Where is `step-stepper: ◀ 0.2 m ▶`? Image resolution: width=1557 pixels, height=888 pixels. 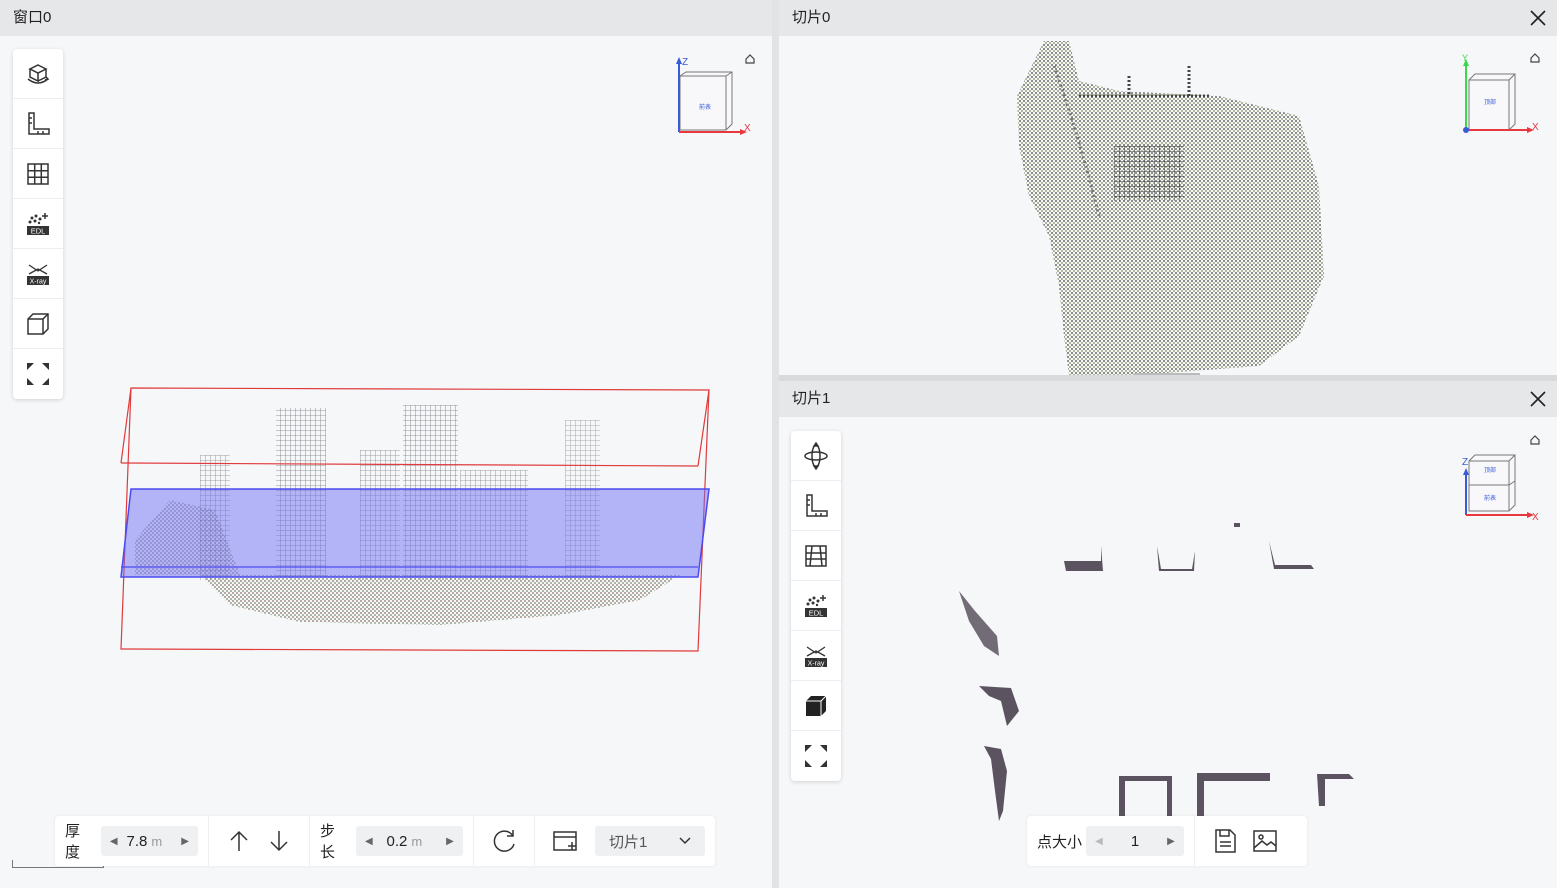
step-stepper: ◀ 0.2 m ▶ is located at coordinates (409, 841).